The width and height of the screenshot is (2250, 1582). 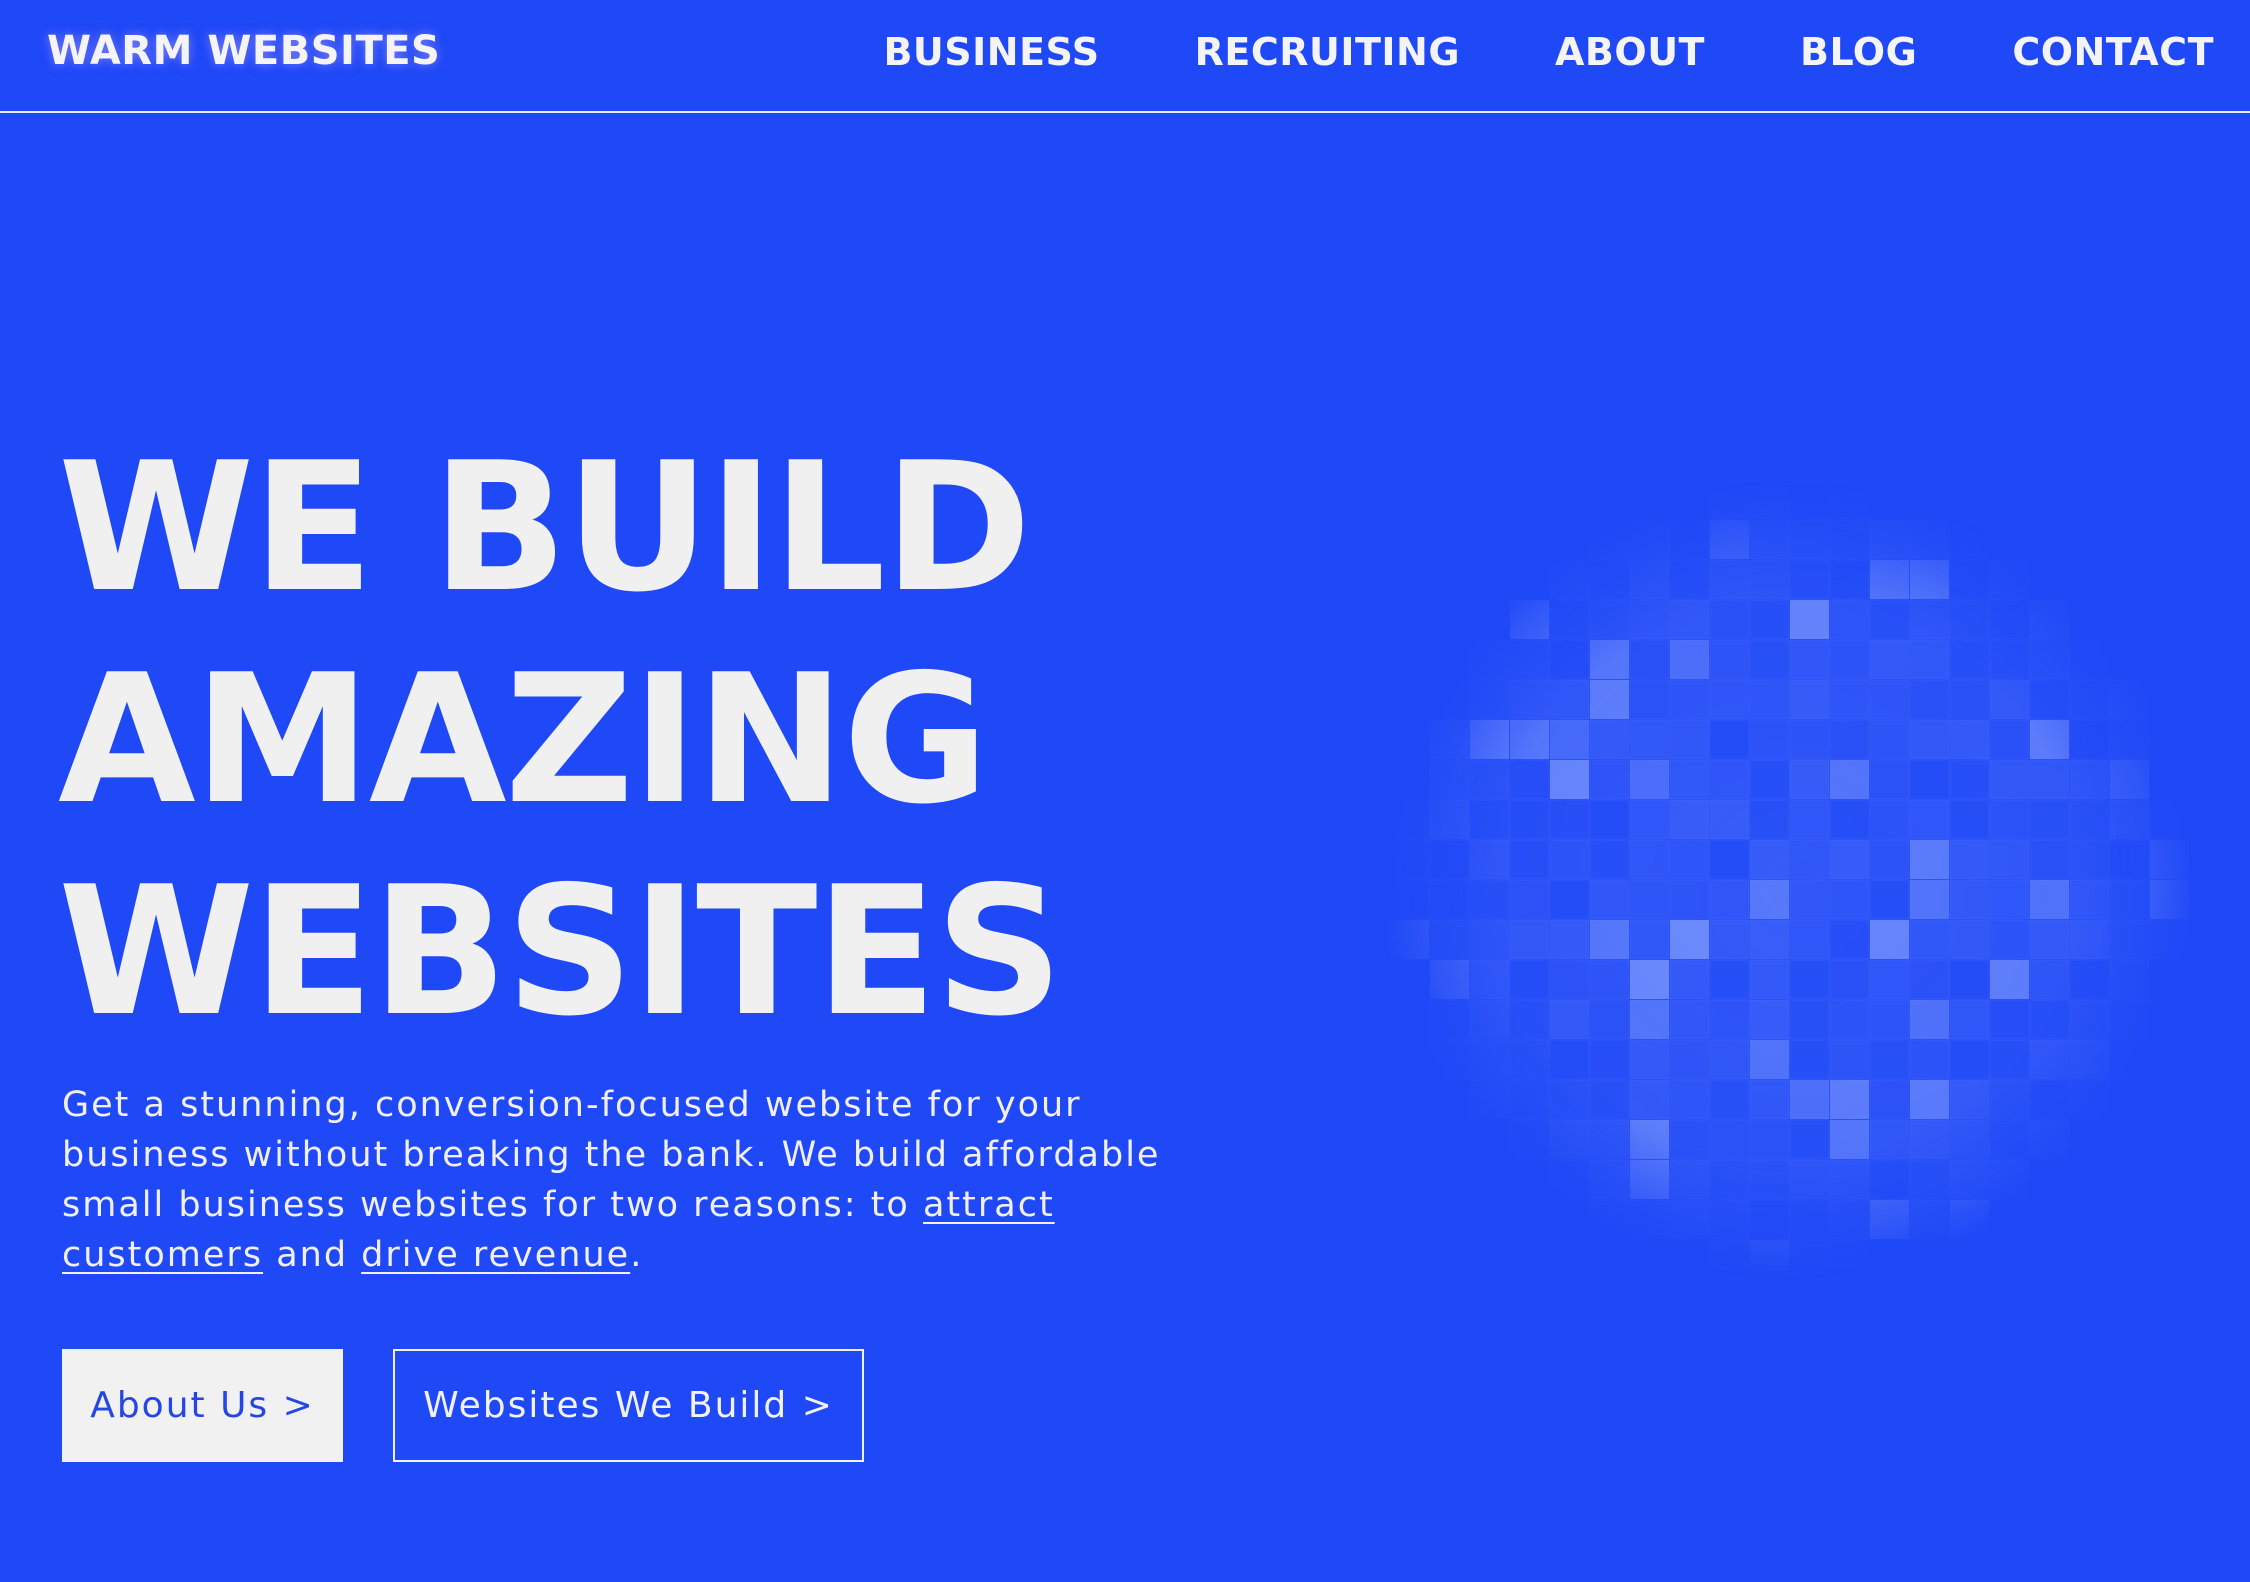 I want to click on nav-contact: CONTACT, so click(x=2113, y=52).